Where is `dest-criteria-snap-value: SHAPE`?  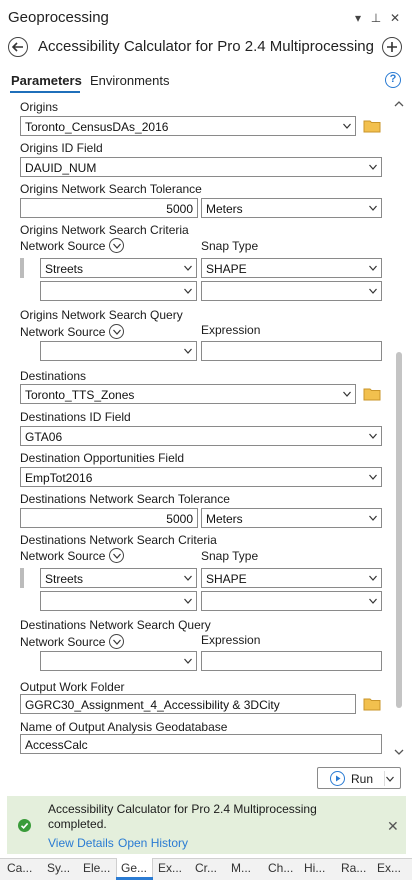
dest-criteria-snap-value: SHAPE is located at coordinates (226, 579).